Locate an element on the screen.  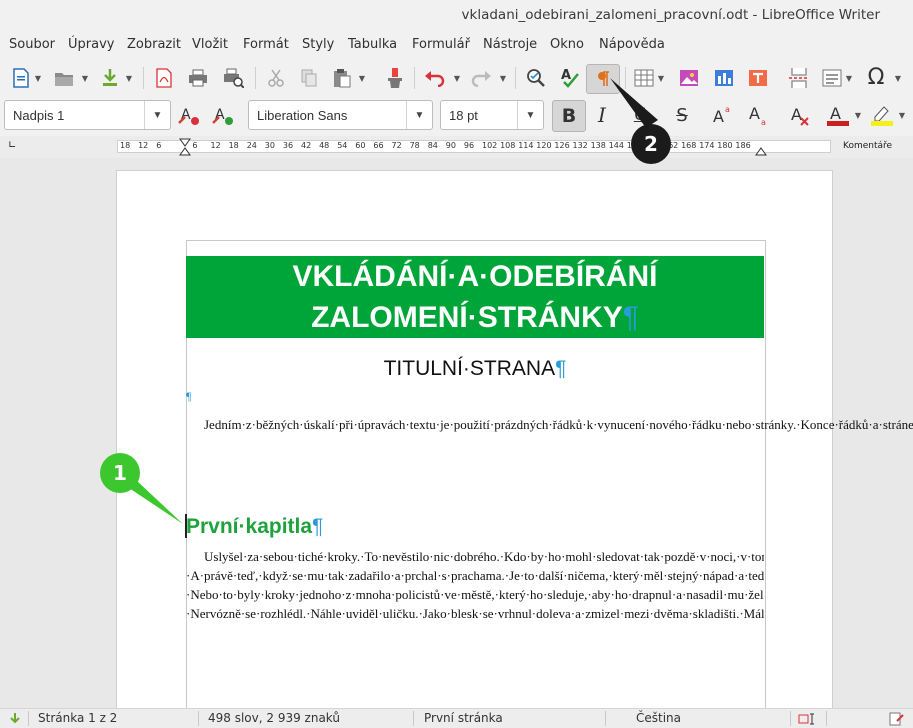
menu-napoveda: Nápověda is located at coordinates (632, 44).